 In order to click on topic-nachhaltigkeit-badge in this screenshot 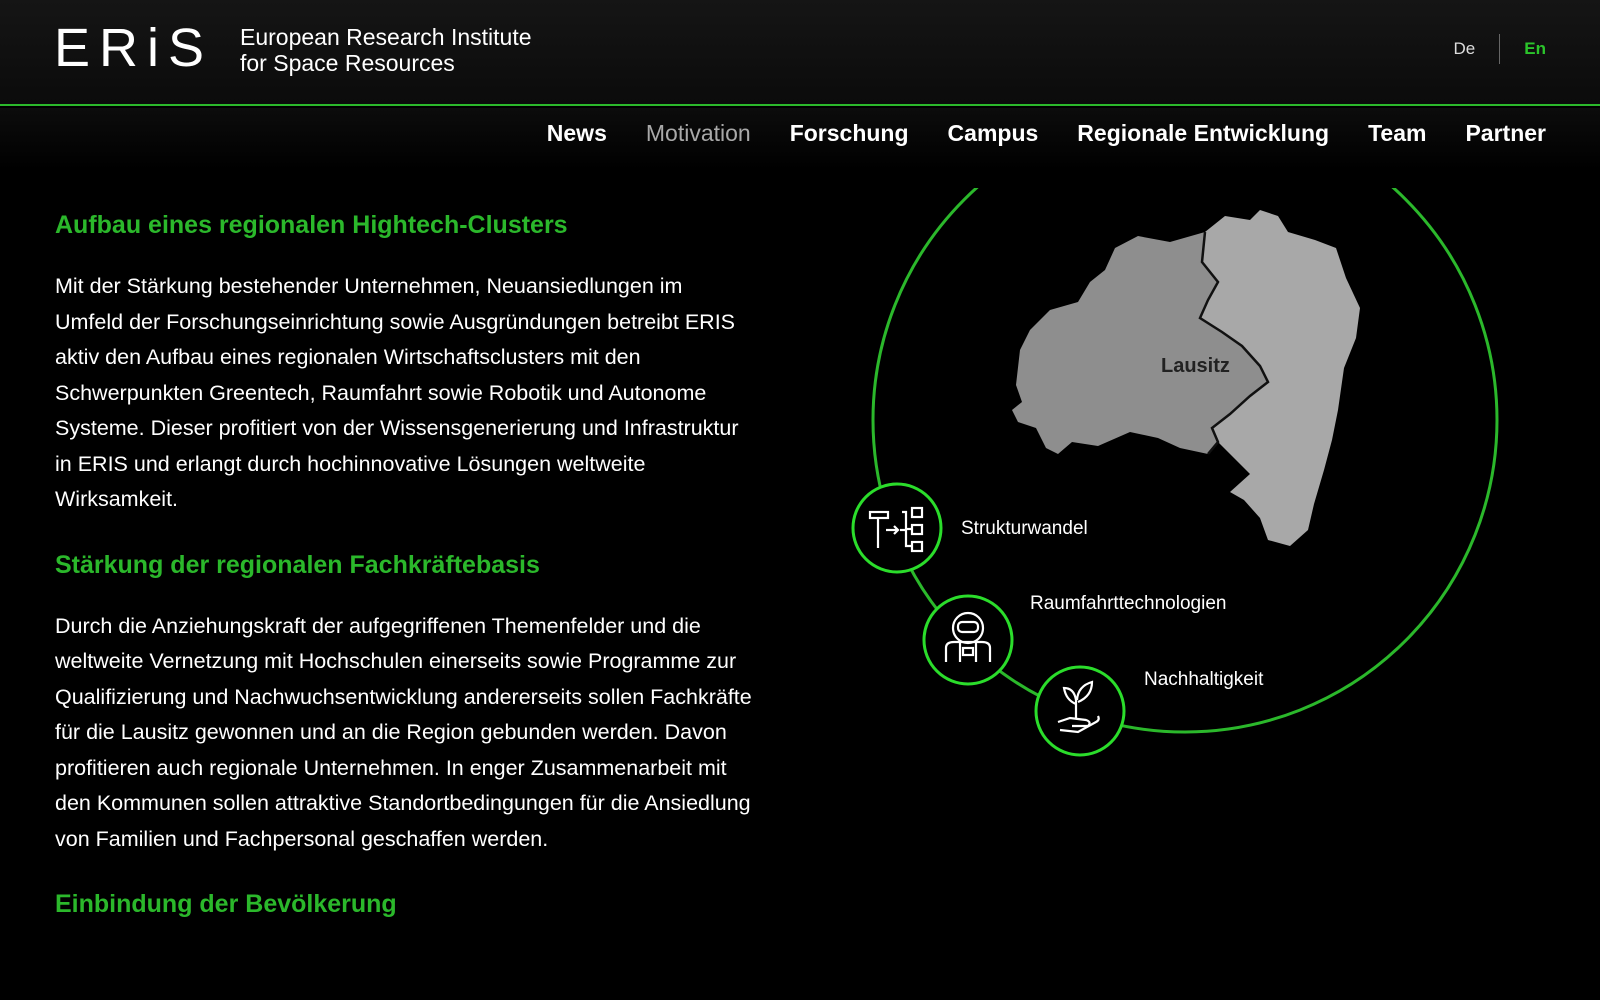, I will do `click(1080, 711)`.